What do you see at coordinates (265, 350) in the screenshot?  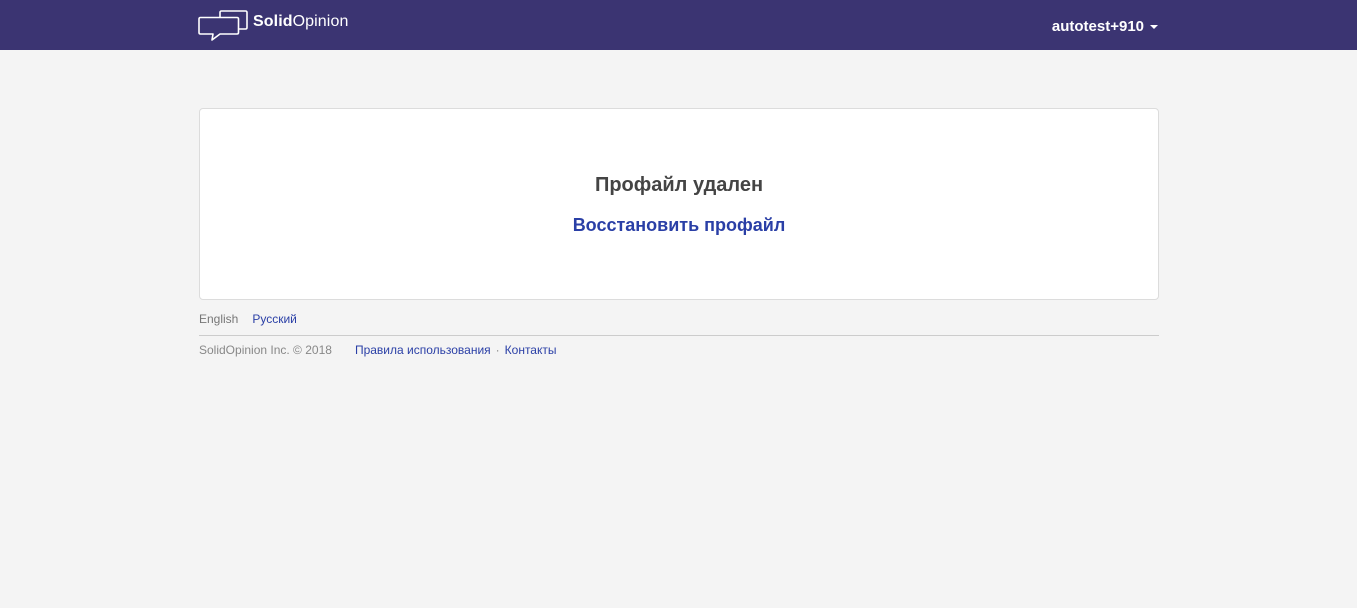 I see `copyright-text: SolidOpinion Inc. © 2018` at bounding box center [265, 350].